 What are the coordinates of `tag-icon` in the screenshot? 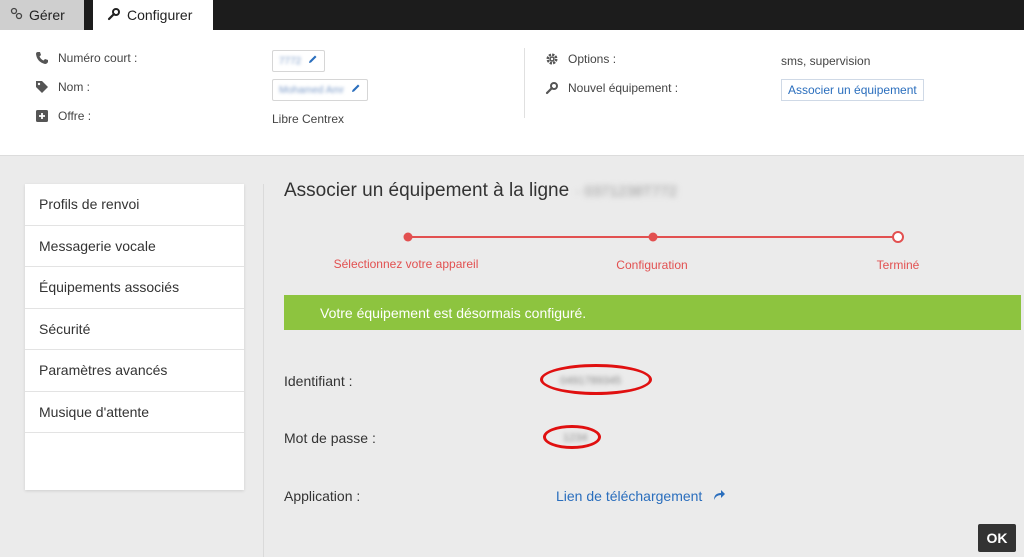 It's located at (42, 87).